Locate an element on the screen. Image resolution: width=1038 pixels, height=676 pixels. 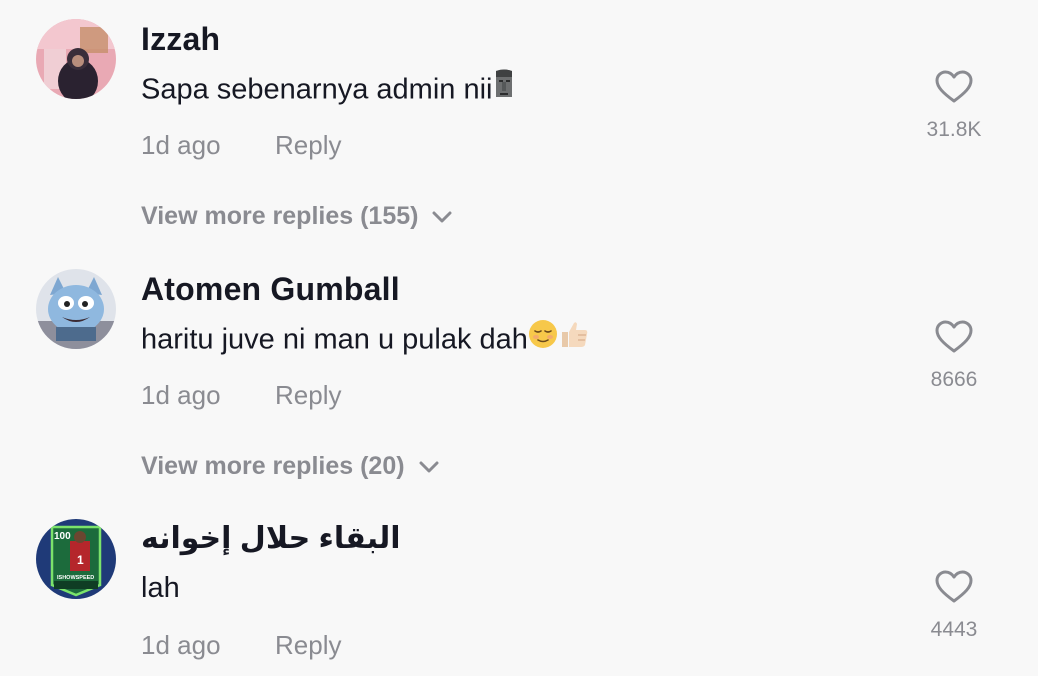
username: البقاء حلال إخوانه is located at coordinates (271, 538).